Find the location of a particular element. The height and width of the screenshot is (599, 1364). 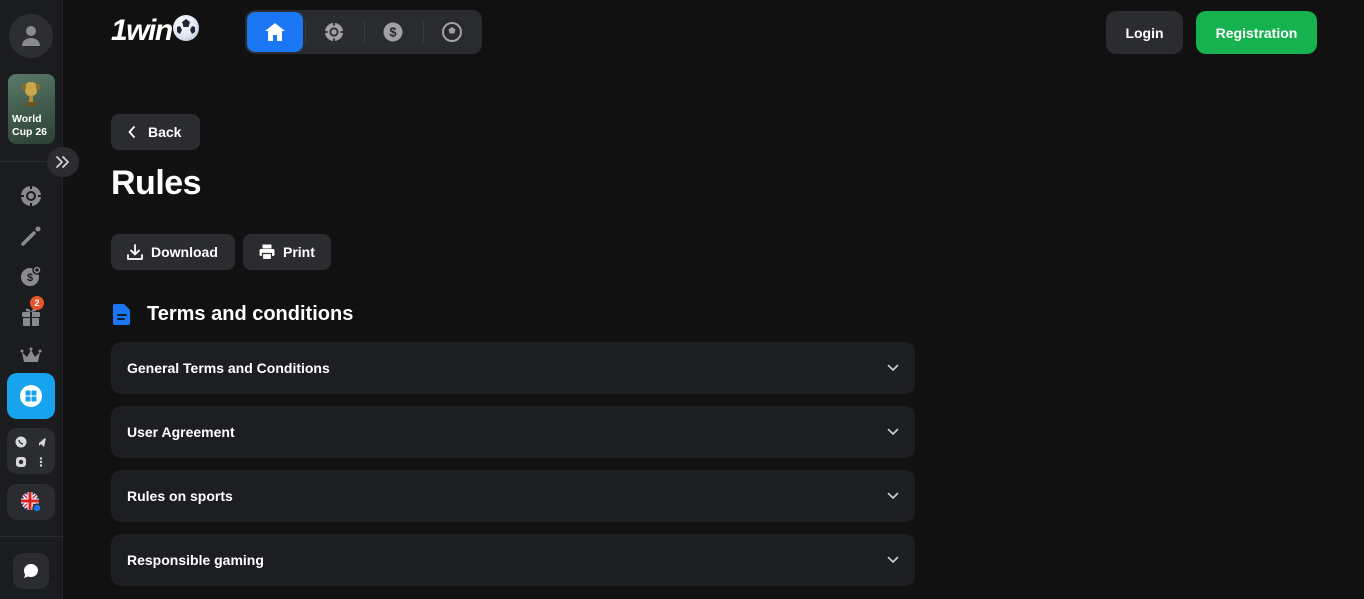

nav-home is located at coordinates (275, 32).